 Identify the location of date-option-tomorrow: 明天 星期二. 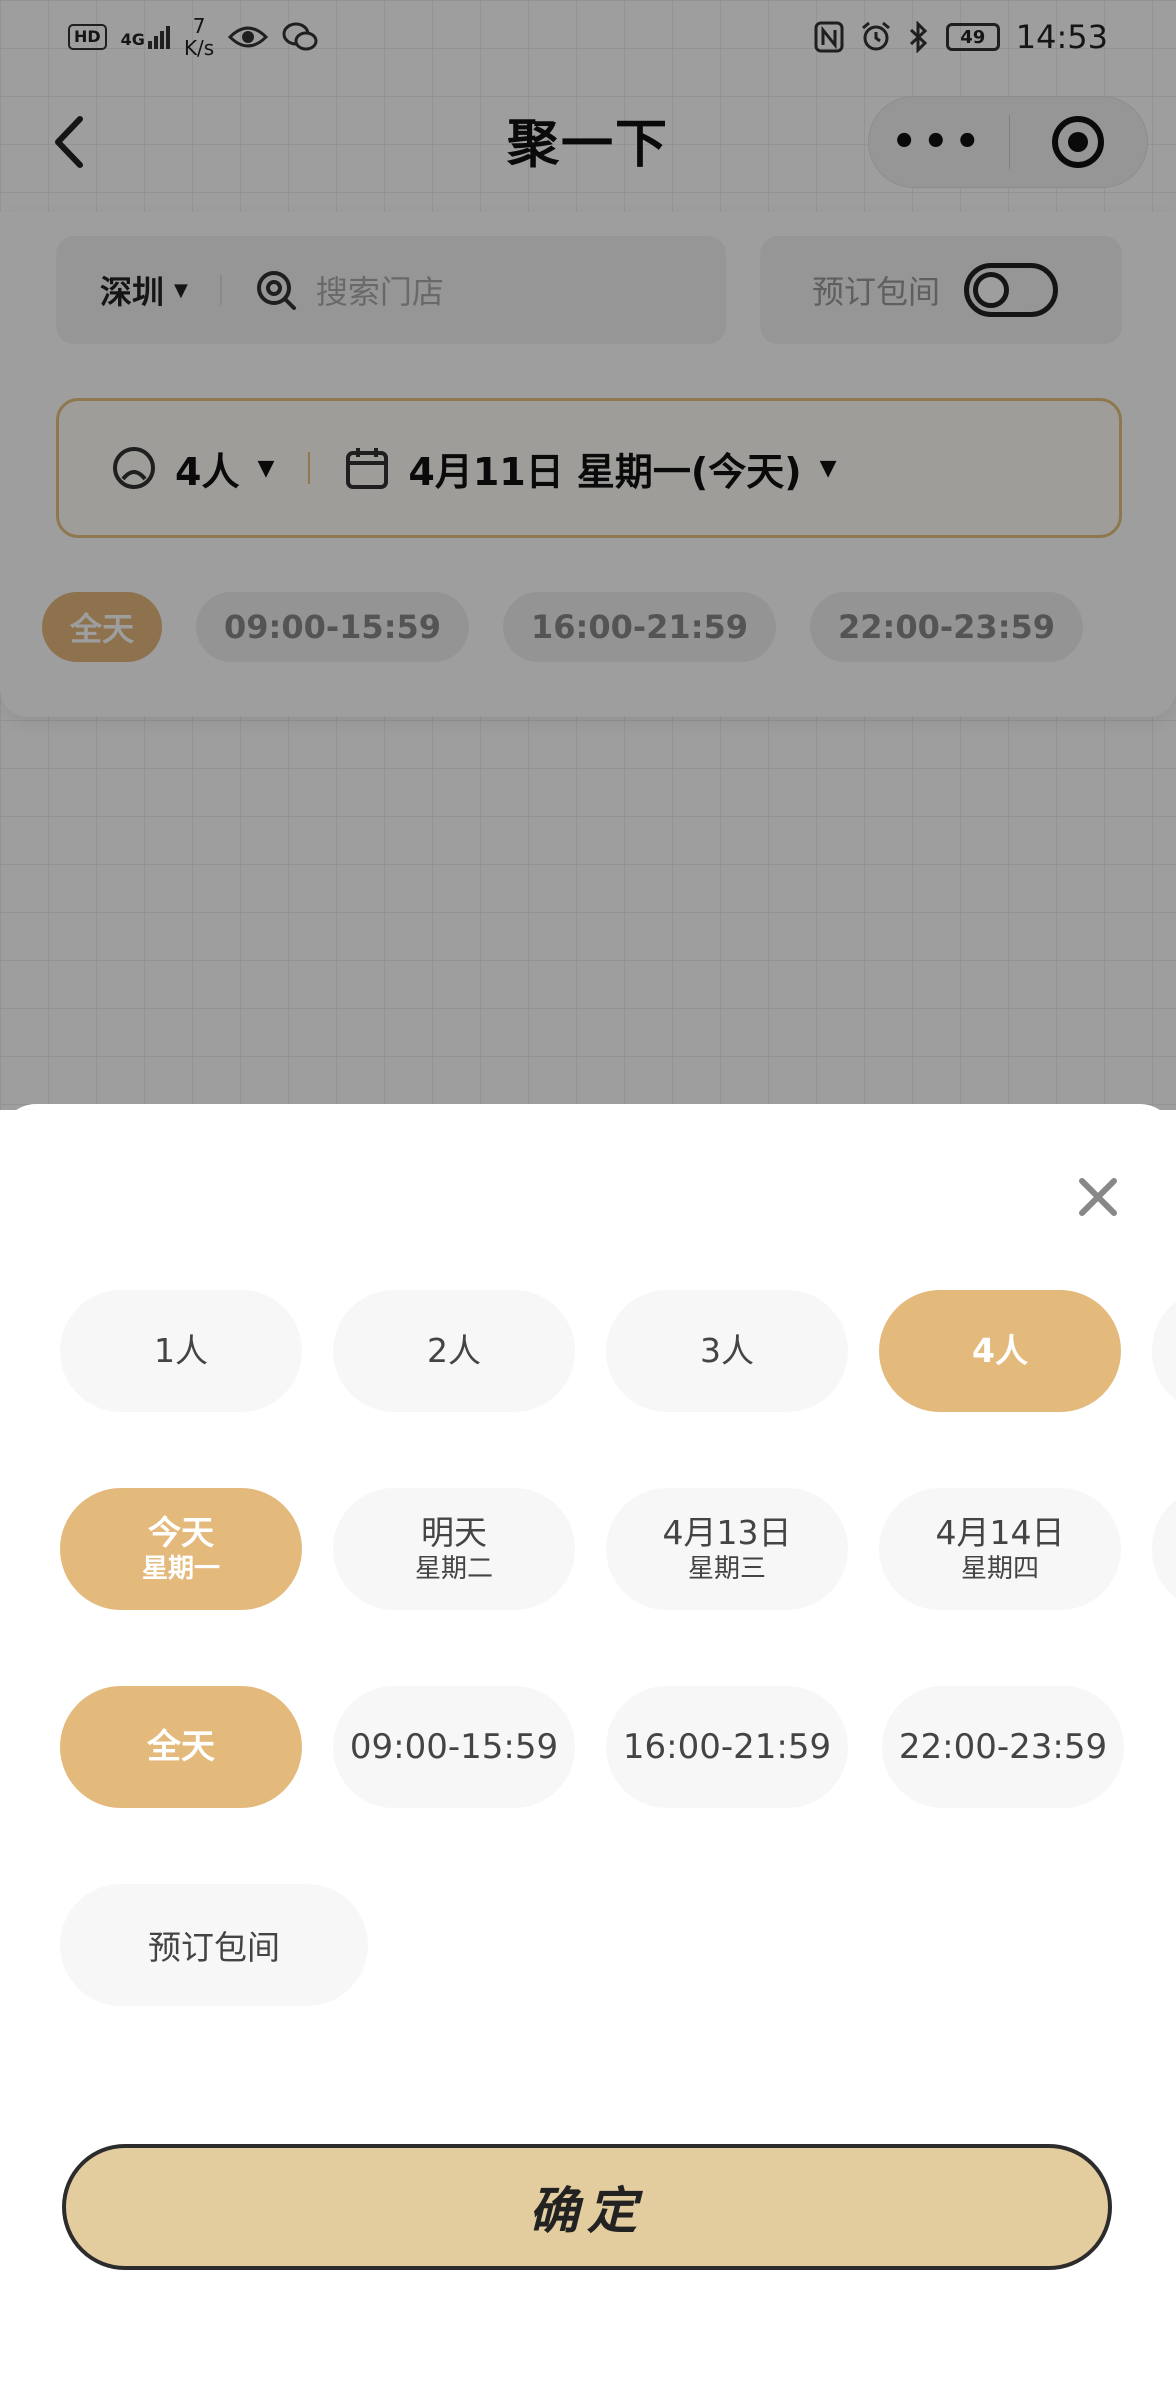
(454, 1549).